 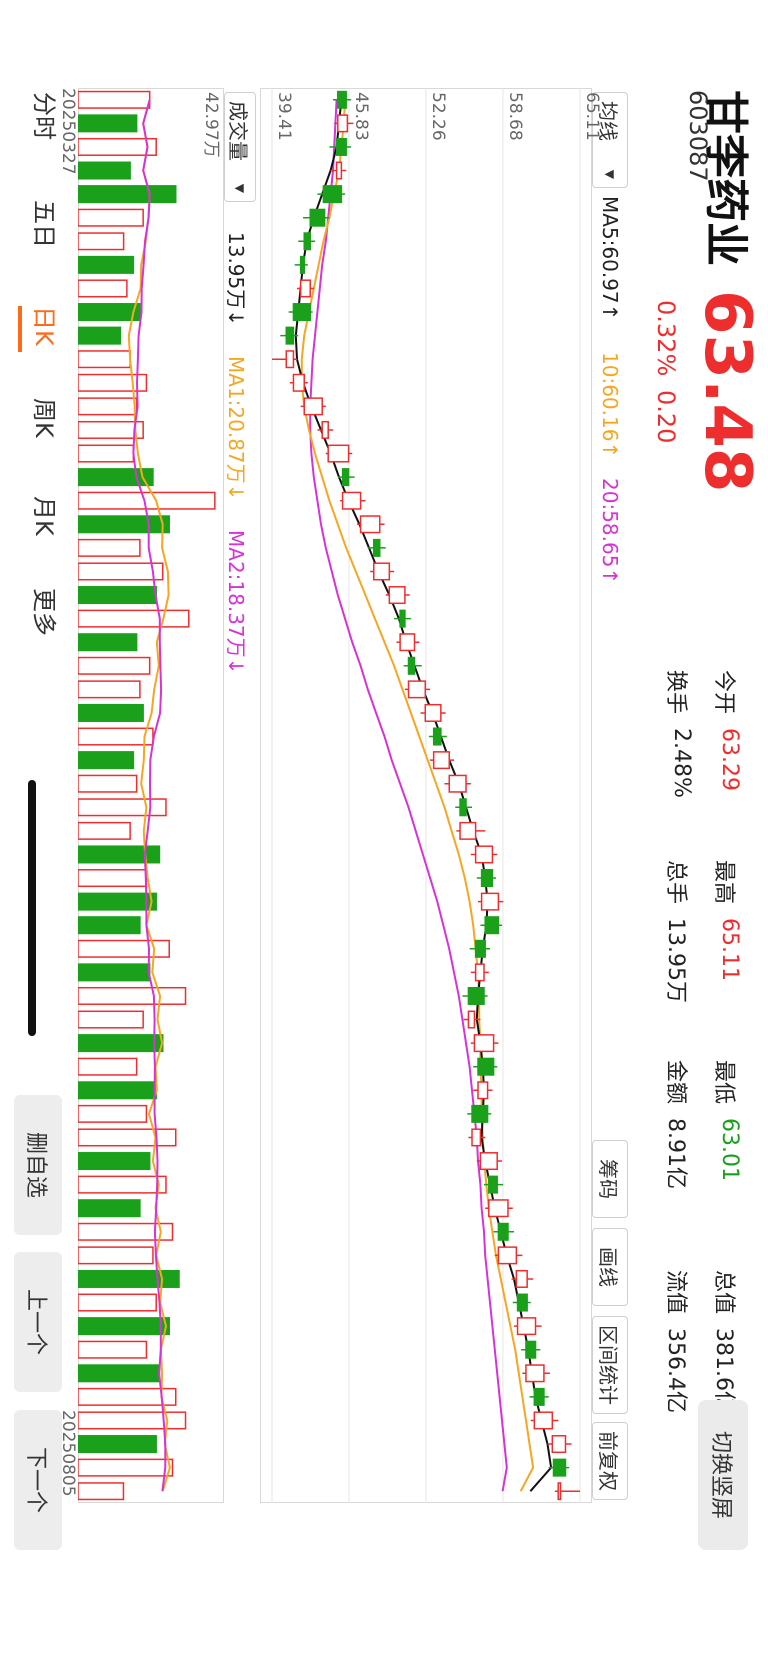 I want to click on stat-value: 65.11, so click(x=729, y=949).